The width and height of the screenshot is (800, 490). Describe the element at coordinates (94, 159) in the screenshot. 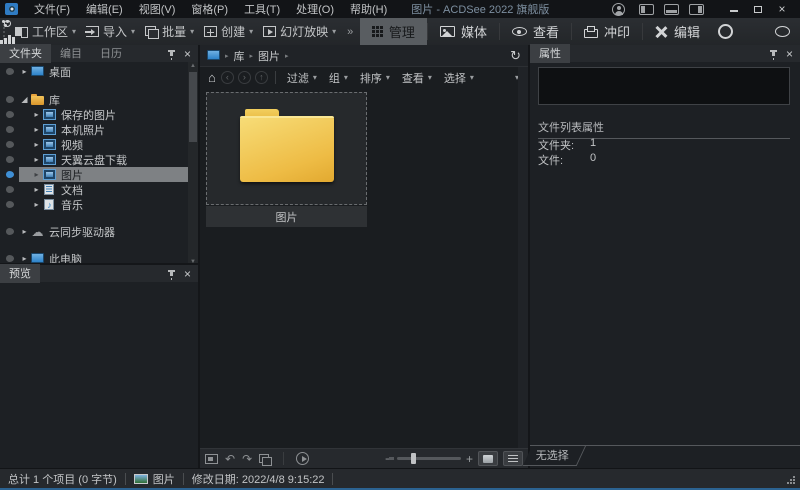

I see `tree-item-cloud-downloads: ▸ ↓ 天翼云盘下载` at that location.